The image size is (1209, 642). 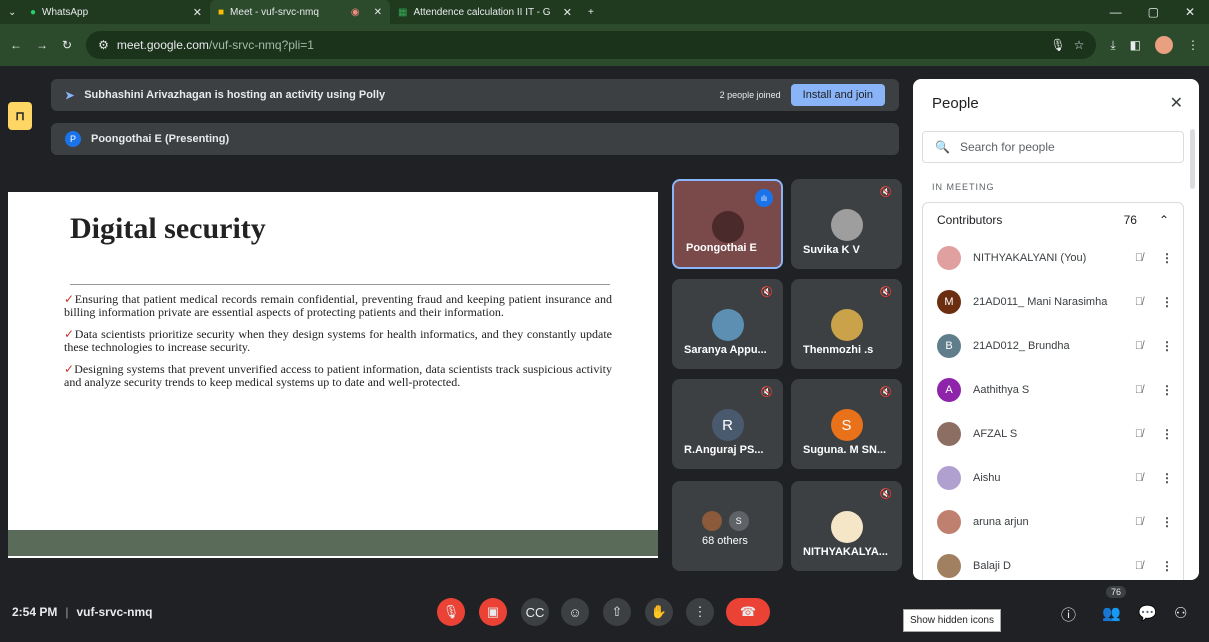 I want to click on chevron-up-icon: ⌃, so click(x=1164, y=220).